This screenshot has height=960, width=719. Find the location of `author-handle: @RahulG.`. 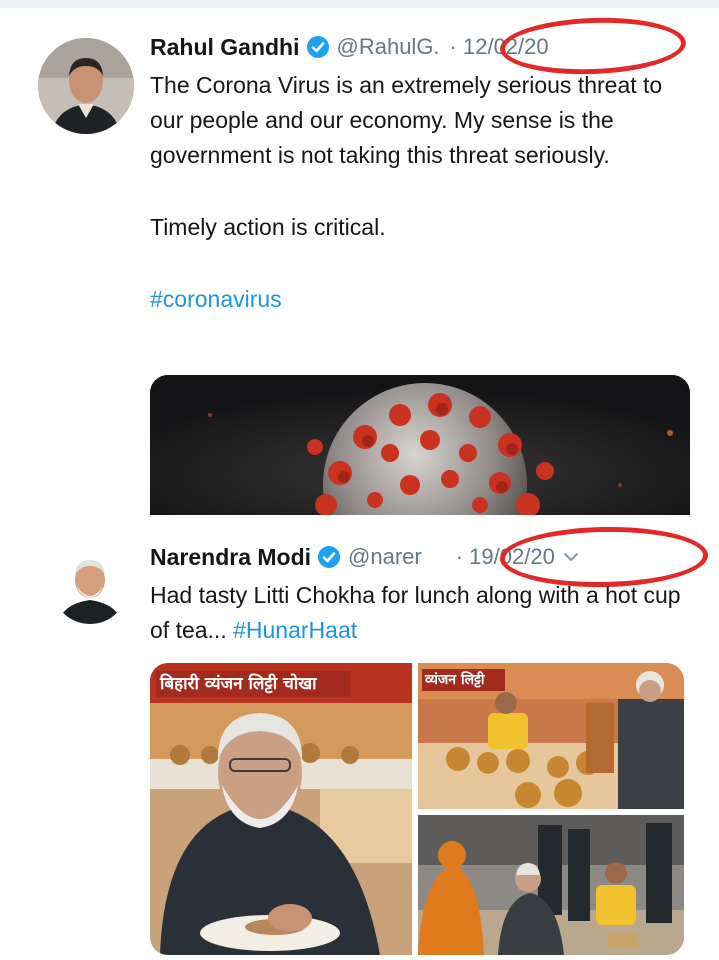

author-handle: @RahulG. is located at coordinates (388, 47).